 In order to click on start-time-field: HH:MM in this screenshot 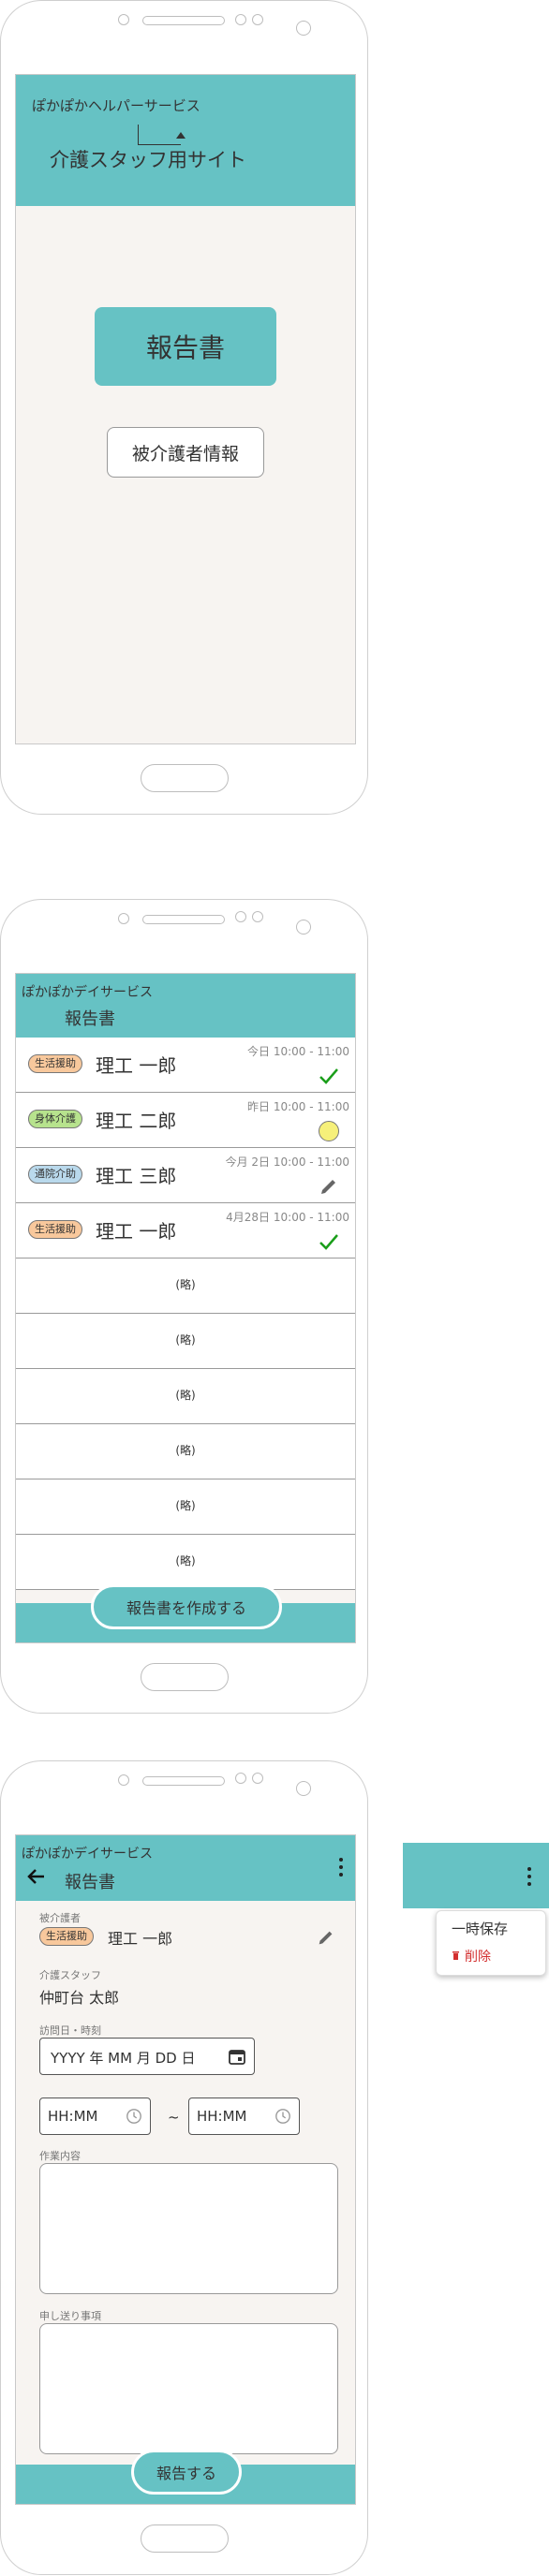, I will do `click(95, 2116)`.